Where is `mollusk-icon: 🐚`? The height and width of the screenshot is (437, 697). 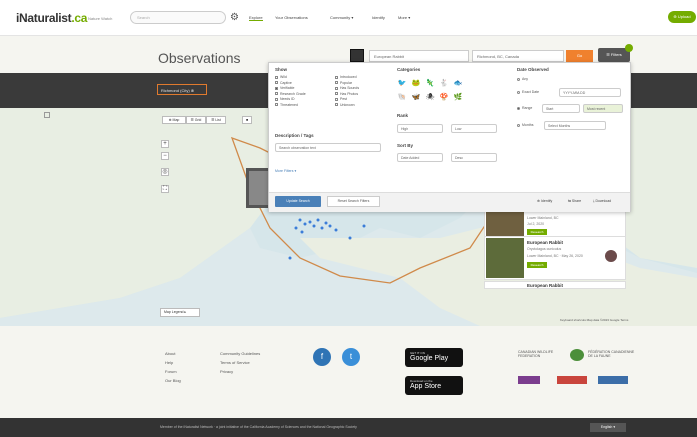 mollusk-icon: 🐚 is located at coordinates (402, 98).